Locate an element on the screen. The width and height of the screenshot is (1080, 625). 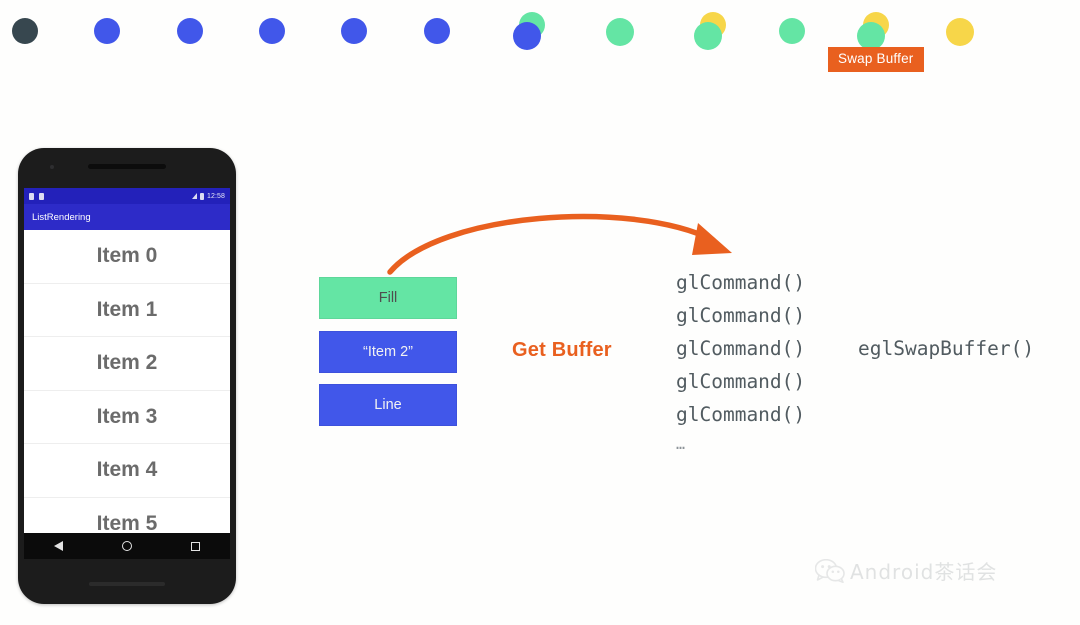
list-item-label: Item 0 is located at coordinates (127, 256).